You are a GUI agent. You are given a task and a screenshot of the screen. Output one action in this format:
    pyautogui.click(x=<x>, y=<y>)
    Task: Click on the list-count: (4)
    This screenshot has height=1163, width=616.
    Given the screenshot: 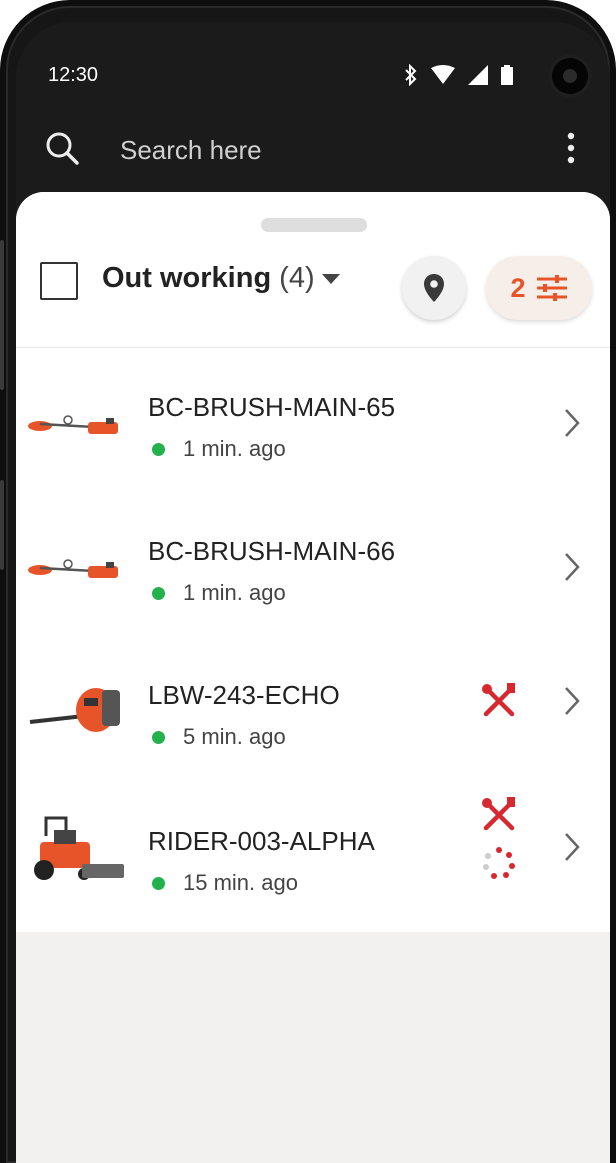 What is the action you would take?
    pyautogui.click(x=297, y=278)
    